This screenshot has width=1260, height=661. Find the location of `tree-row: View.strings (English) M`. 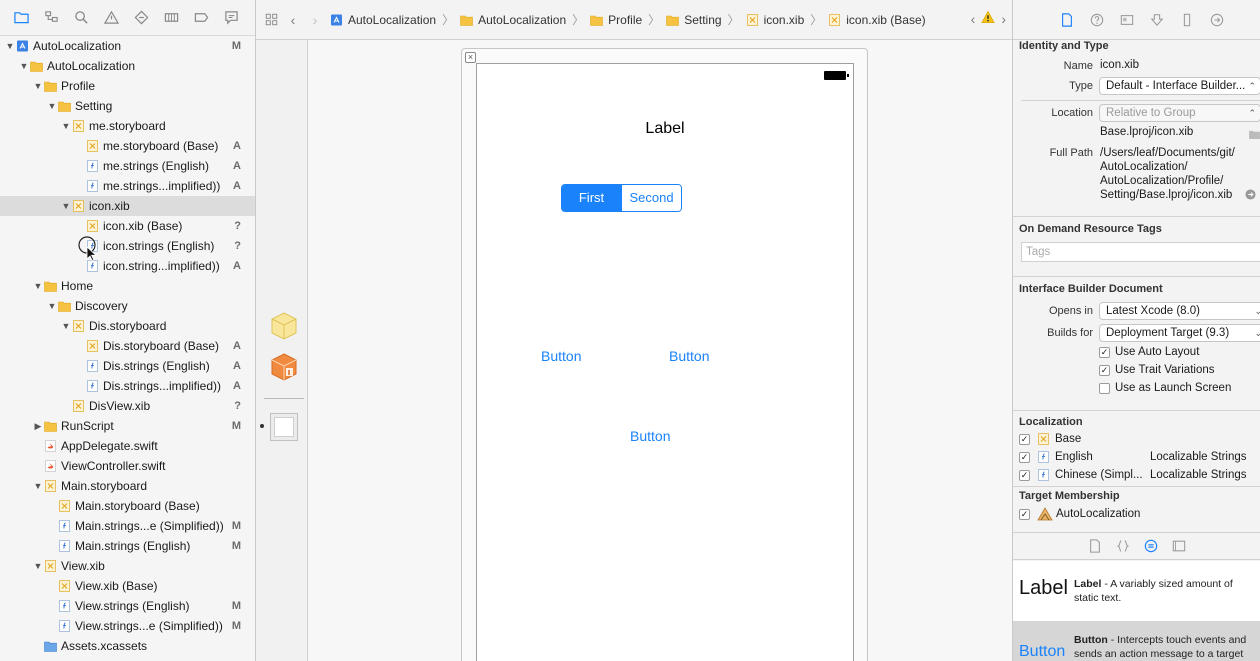

tree-row: View.strings (English) M is located at coordinates (127, 606).